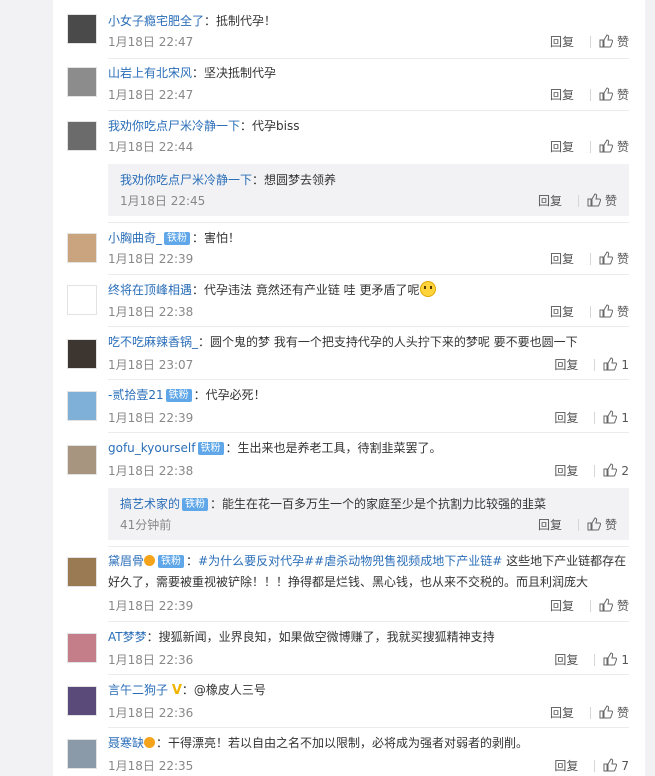 This screenshot has width=655, height=776. What do you see at coordinates (368, 448) in the screenshot?
I see `comment-content: gofu_kyourself 铁粉 ：生出来也是养老工具，待割韭菜罢了。` at bounding box center [368, 448].